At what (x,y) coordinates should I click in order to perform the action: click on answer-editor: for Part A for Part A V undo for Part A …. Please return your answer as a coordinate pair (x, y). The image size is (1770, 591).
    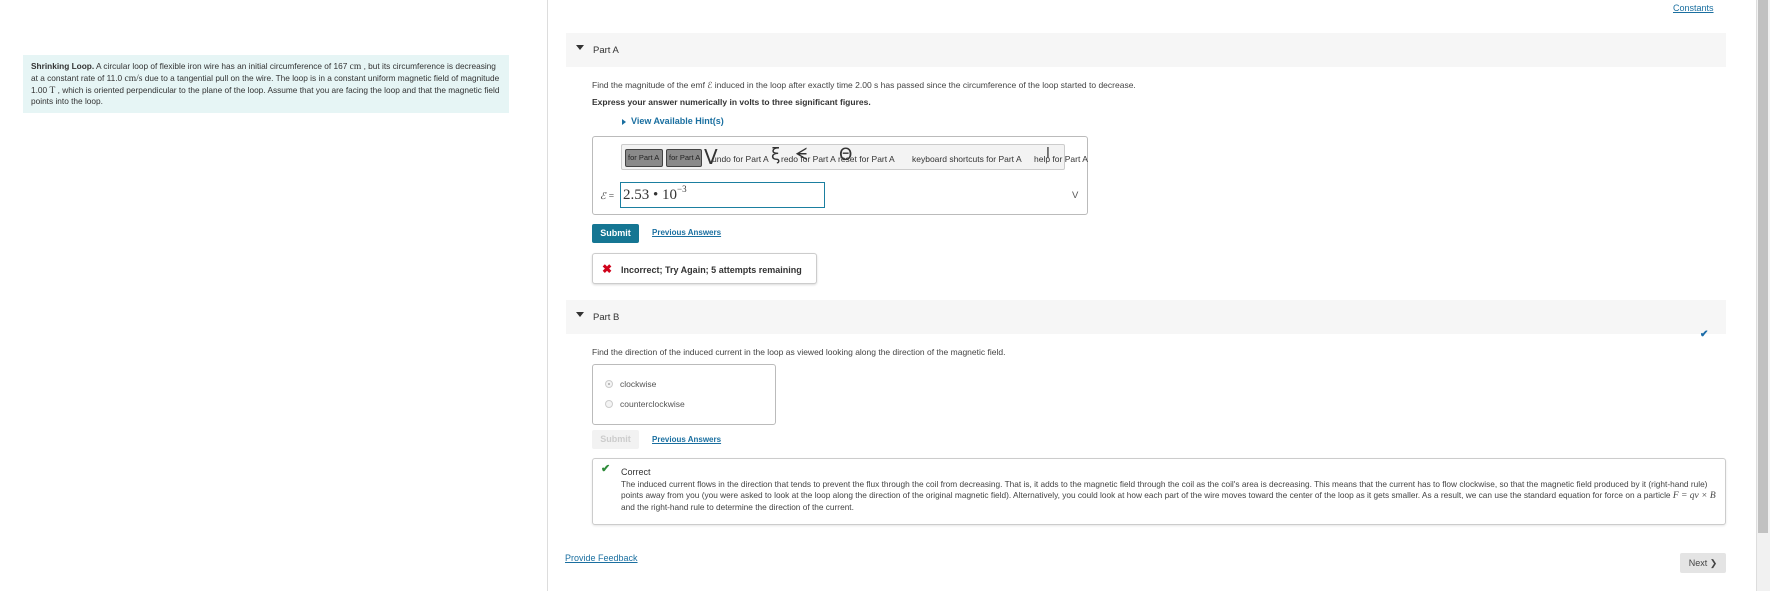
    Looking at the image, I should click on (840, 175).